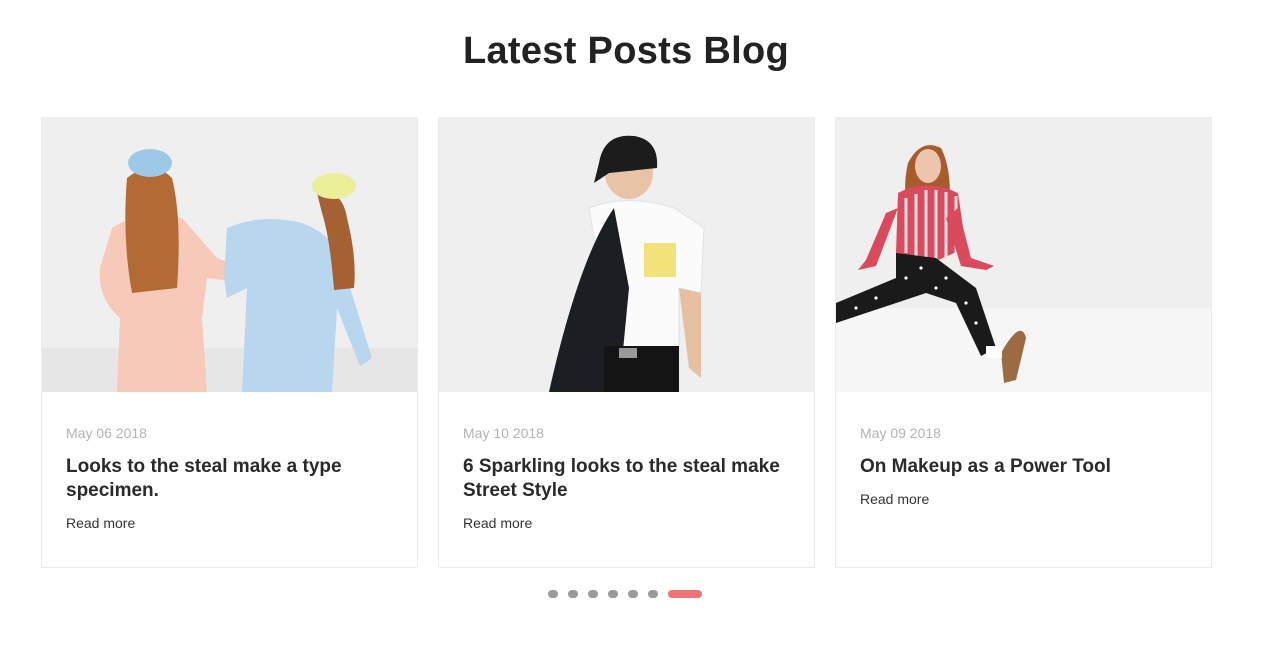 The height and width of the screenshot is (649, 1265). I want to click on post-title: On Makeup as a Power Tool, so click(1023, 467).